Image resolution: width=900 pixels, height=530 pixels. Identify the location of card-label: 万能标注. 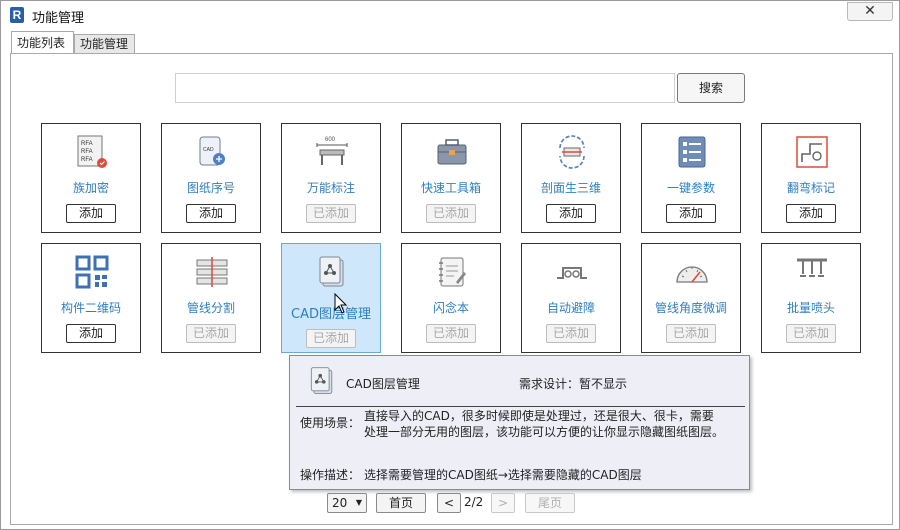
(330, 188).